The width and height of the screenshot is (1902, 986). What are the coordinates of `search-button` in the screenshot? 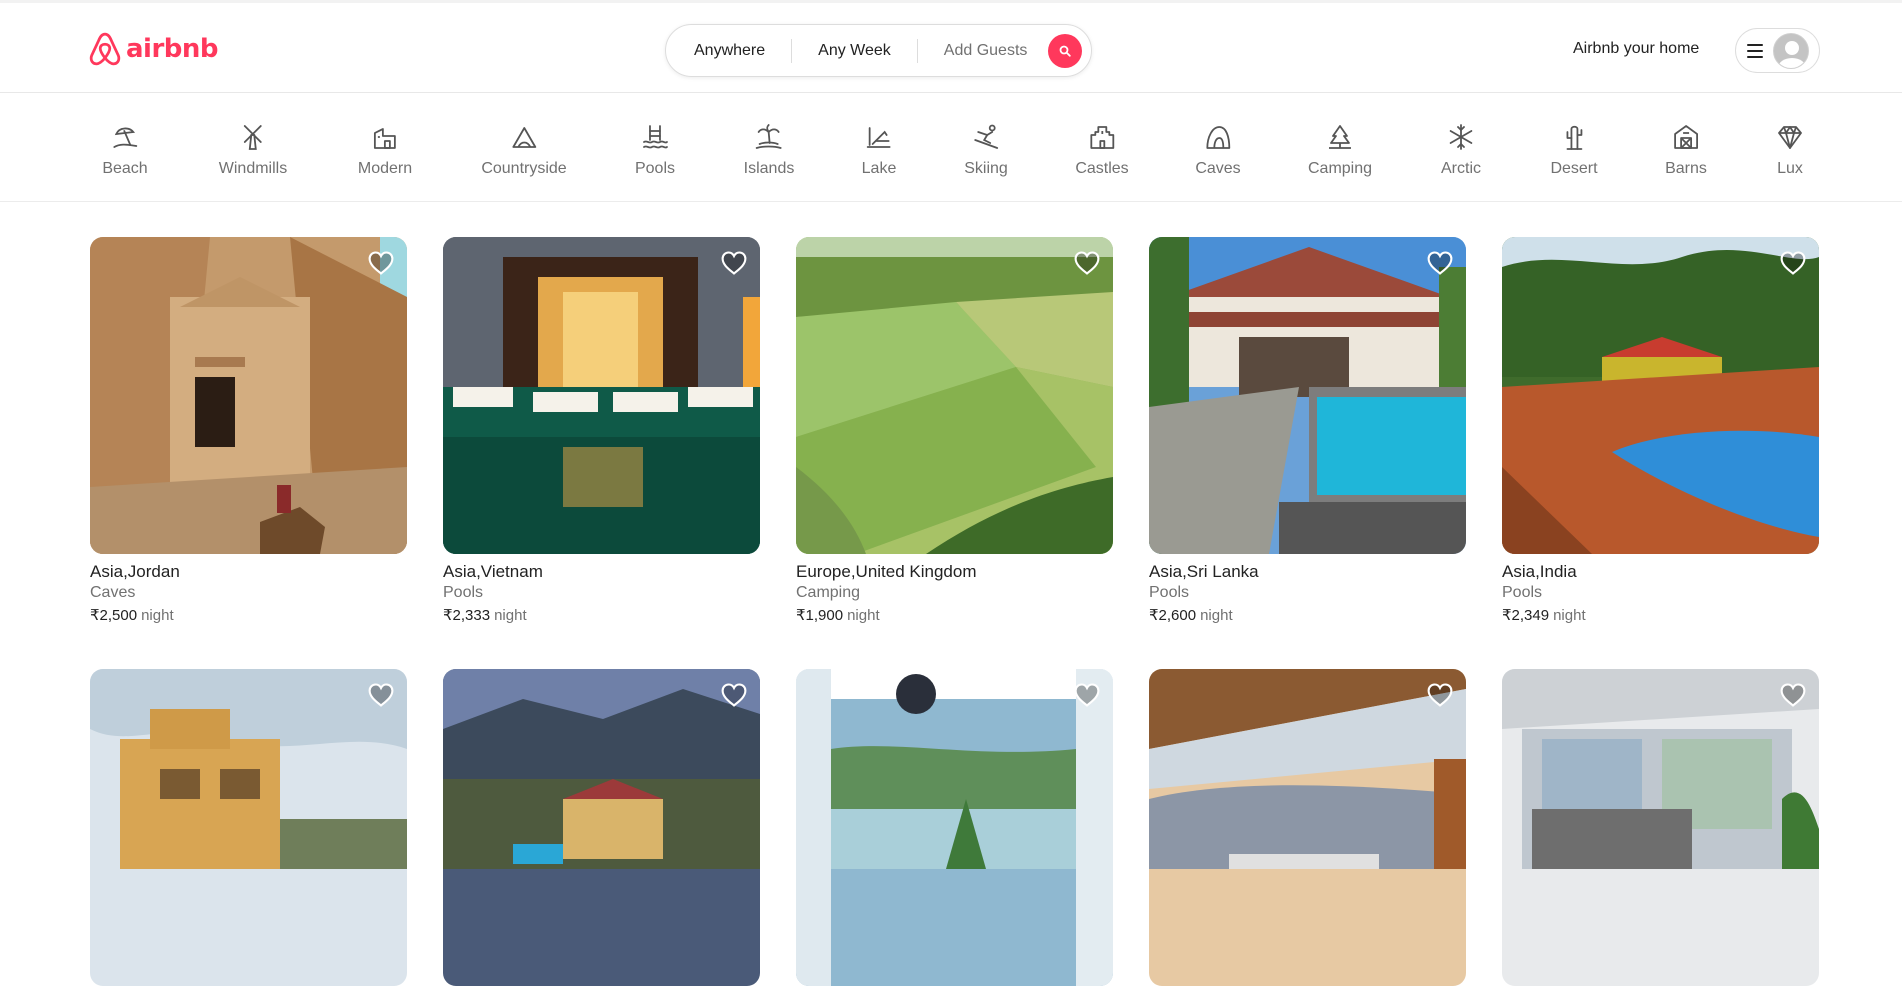 It's located at (1065, 51).